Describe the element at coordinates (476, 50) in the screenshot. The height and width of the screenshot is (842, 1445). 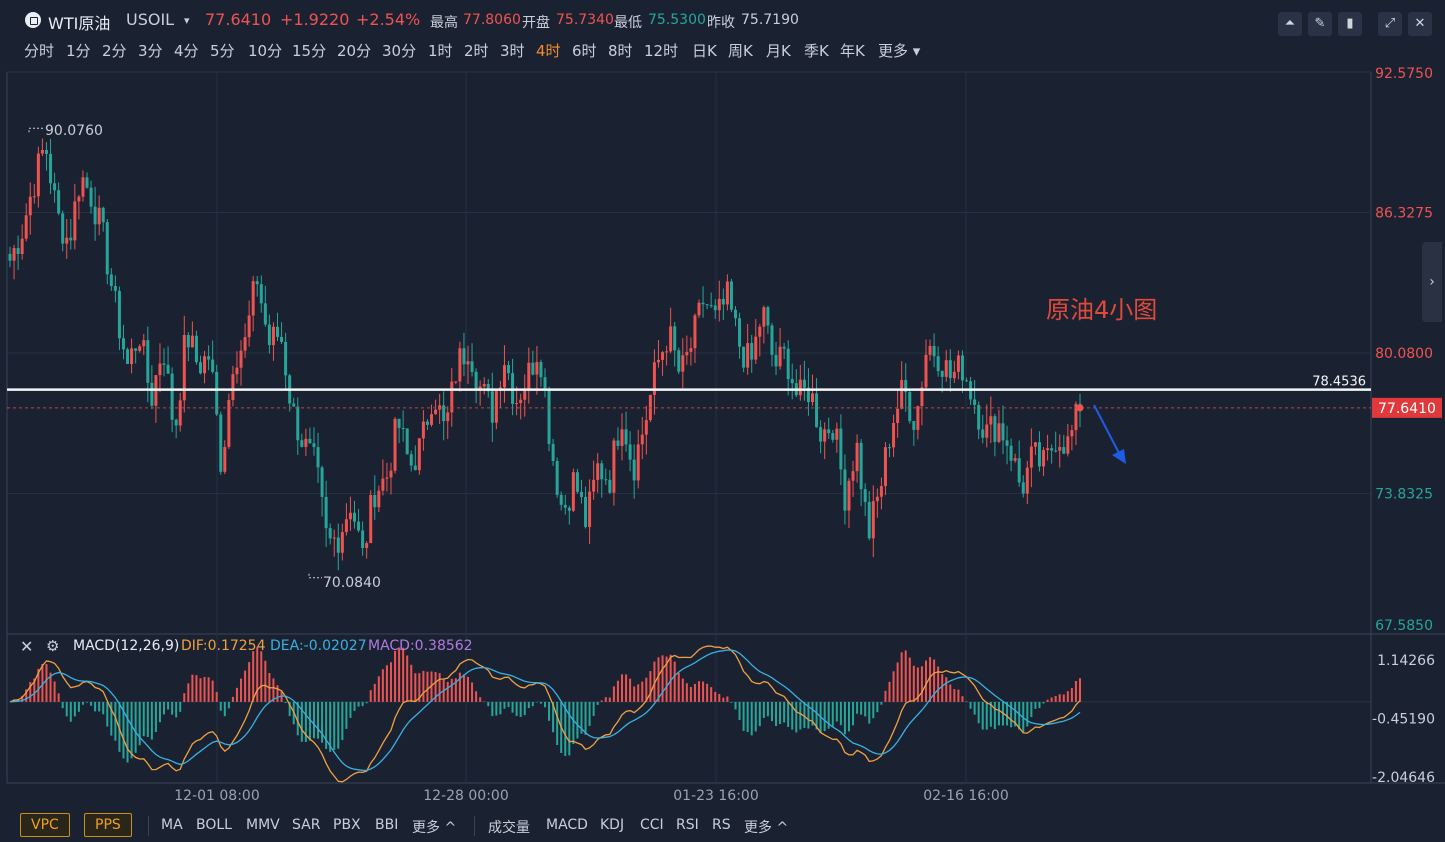
I see `period-12: 2时` at that location.